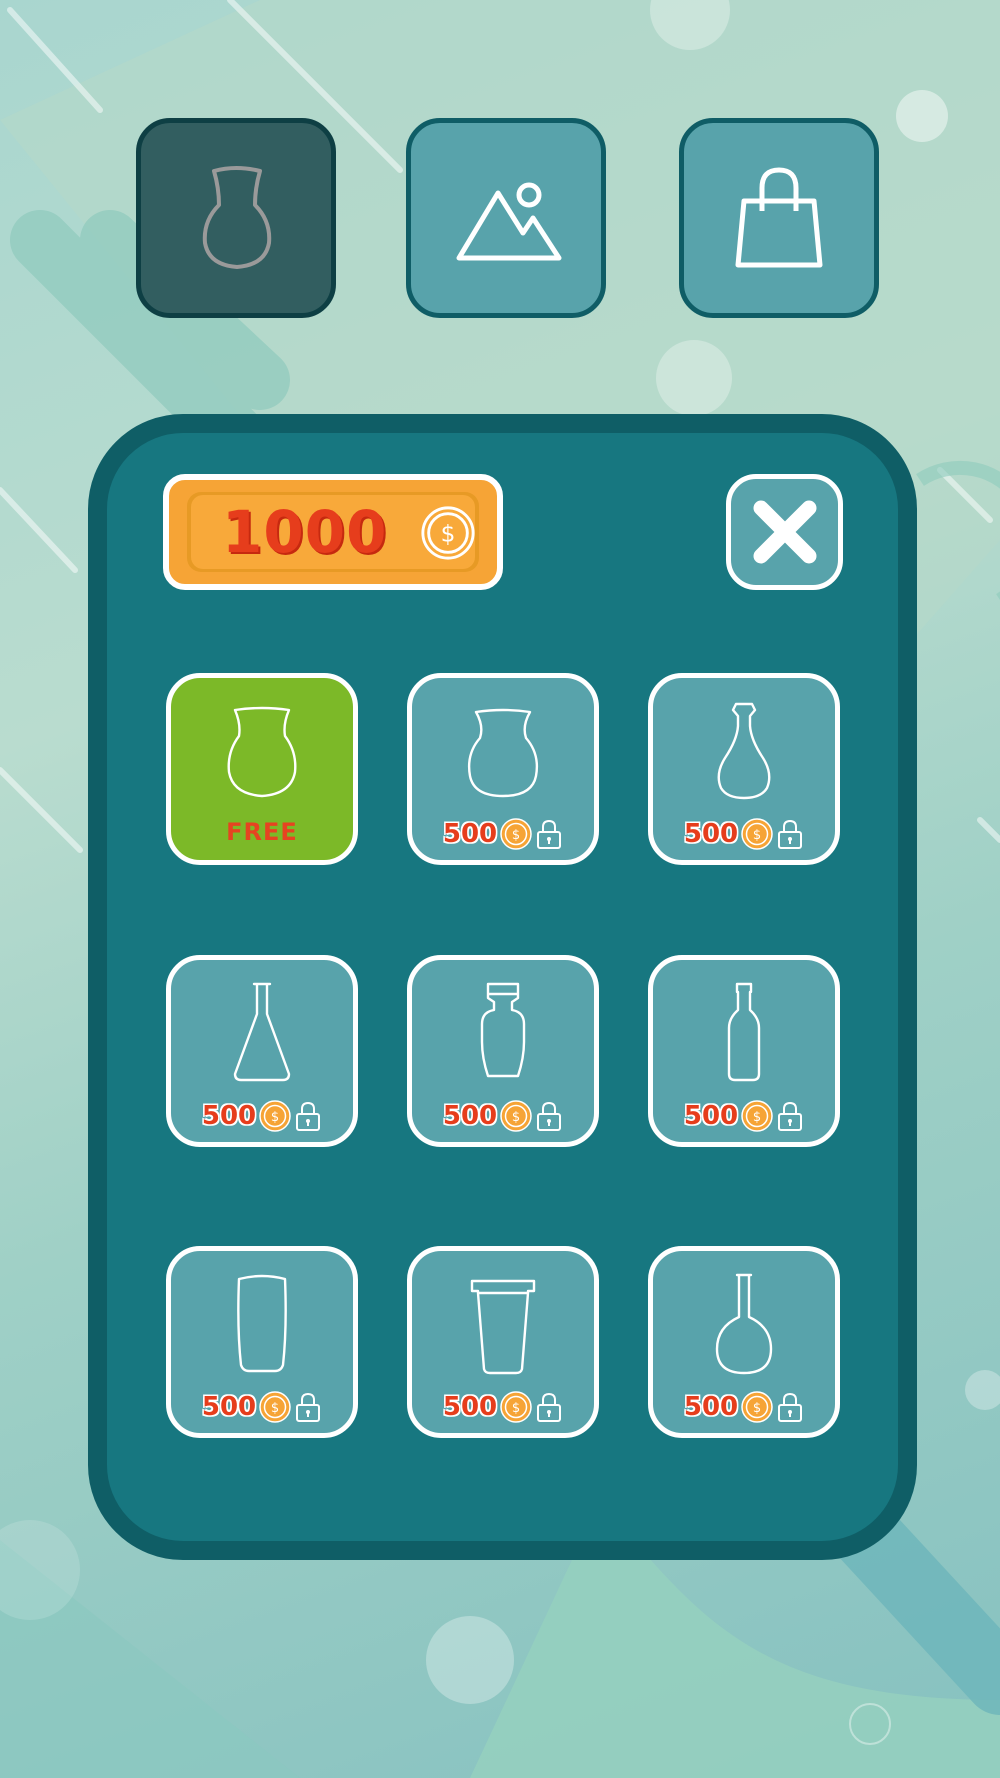  Describe the element at coordinates (503, 1327) in the screenshot. I see `lidded-cup-icon` at that location.